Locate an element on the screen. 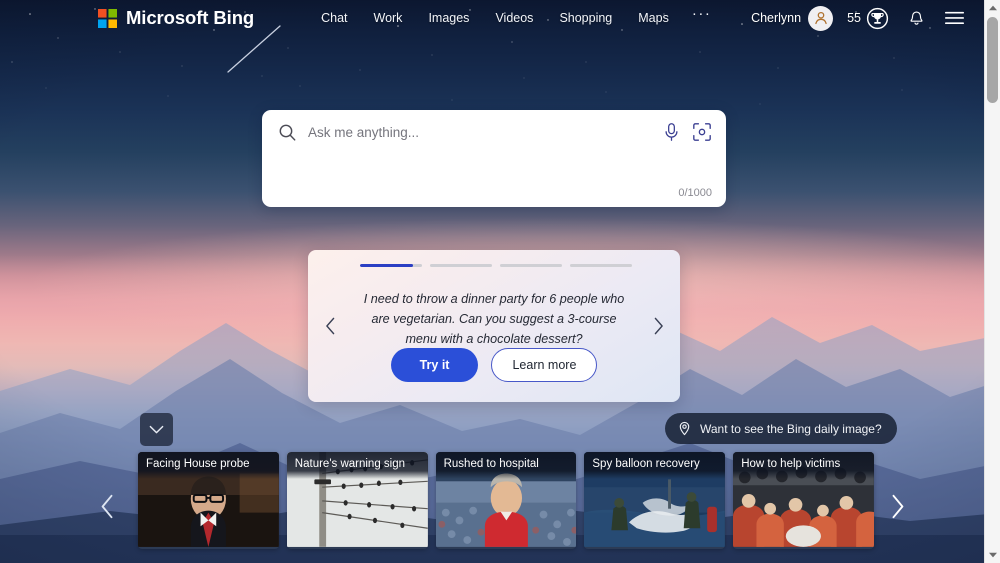 The width and height of the screenshot is (1000, 563). learn-more-button: Learn more is located at coordinates (544, 365).